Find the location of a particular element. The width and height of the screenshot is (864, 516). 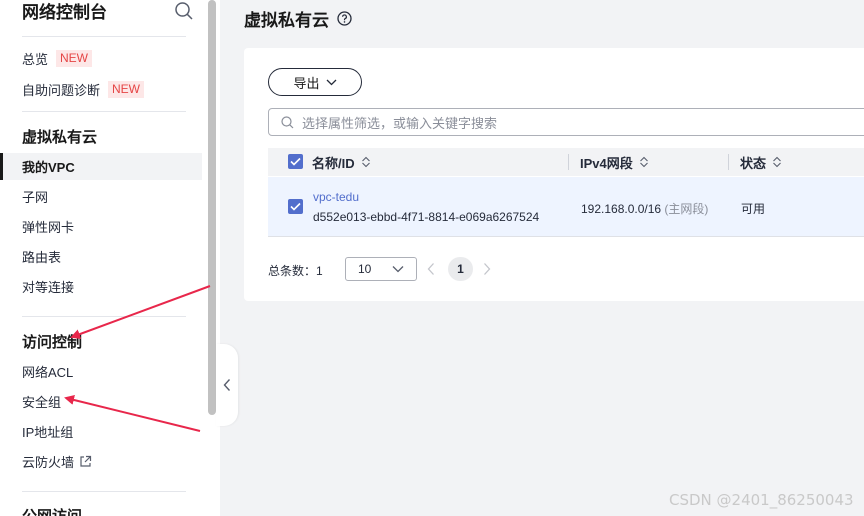

cidr-value: 192.168.0.0/16 is located at coordinates (621, 209).